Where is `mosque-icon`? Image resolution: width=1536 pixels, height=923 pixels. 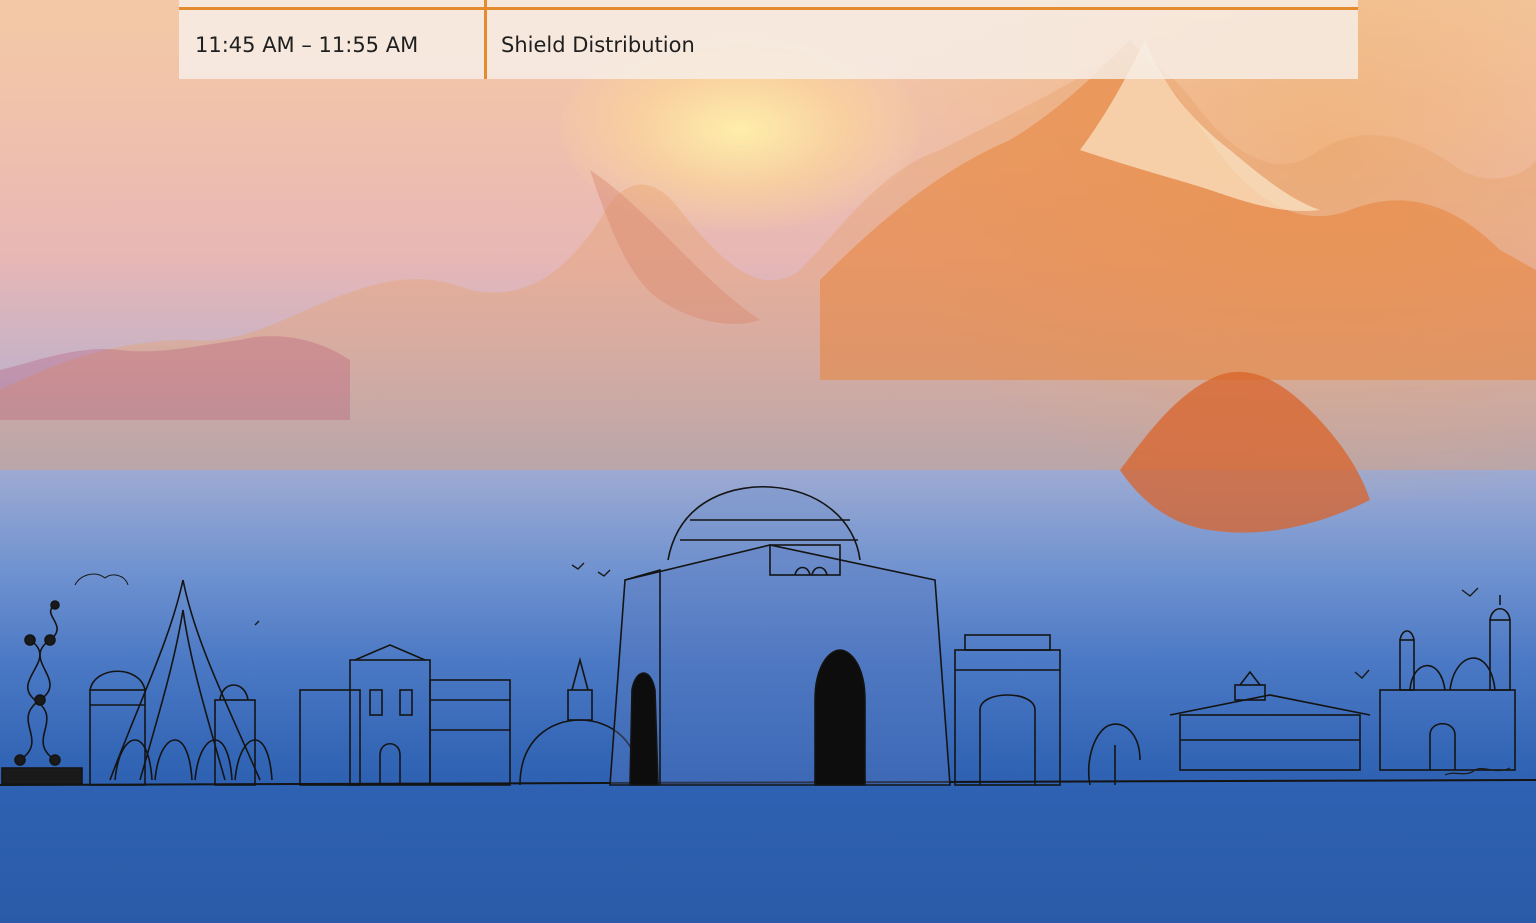
mosque-icon is located at coordinates (1447, 683).